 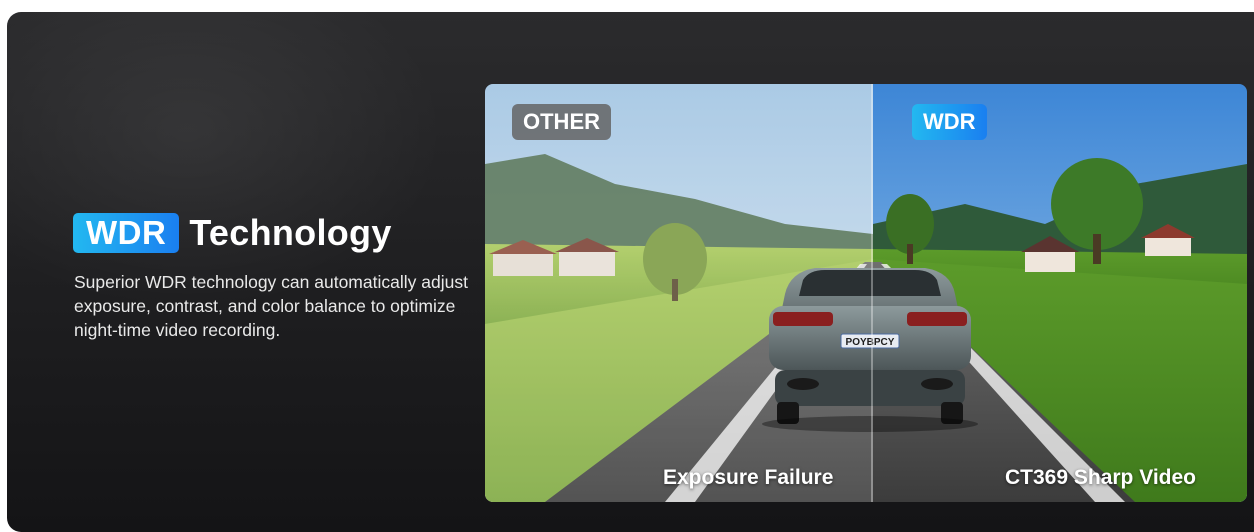 I want to click on exposure-failure-caption: Exposure Failure, so click(x=748, y=477).